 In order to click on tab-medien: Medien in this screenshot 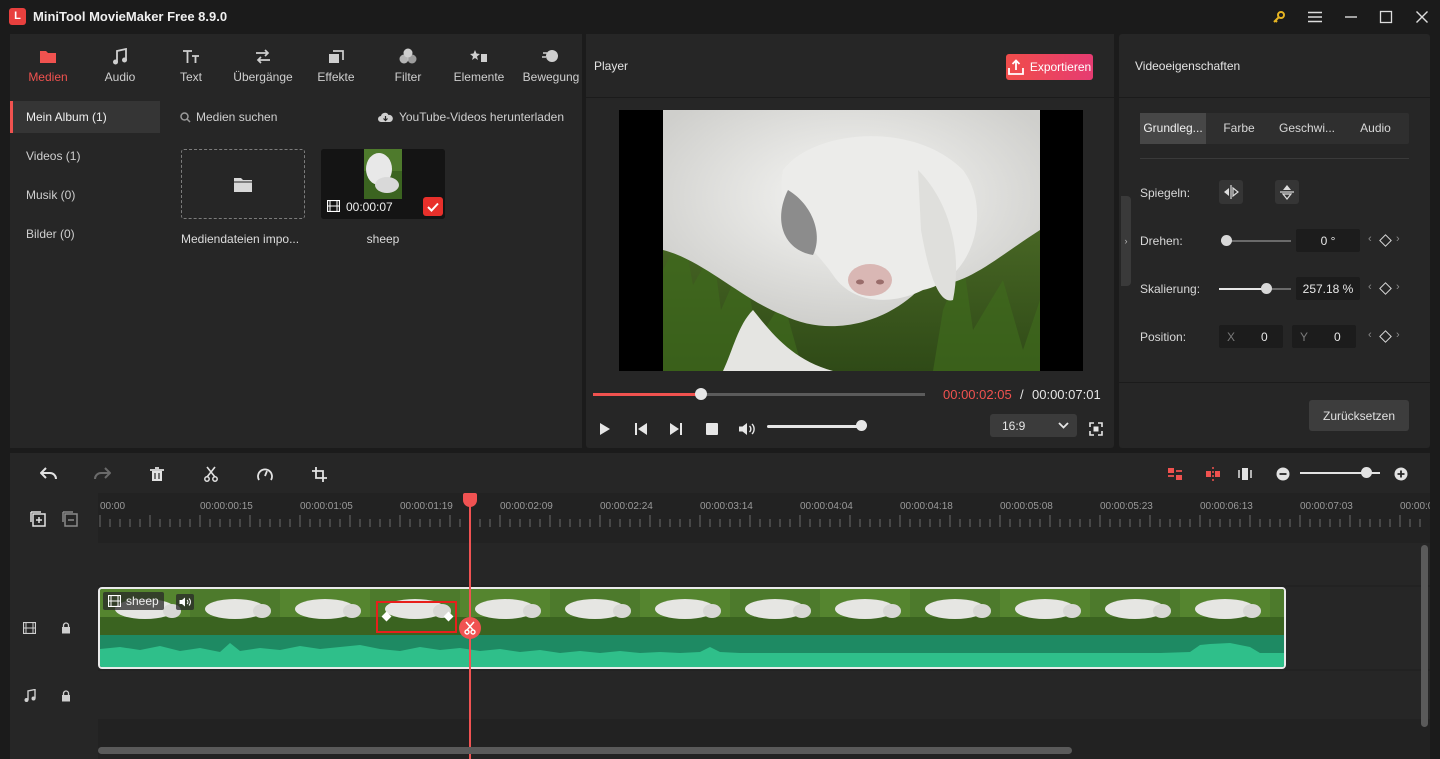, I will do `click(48, 66)`.